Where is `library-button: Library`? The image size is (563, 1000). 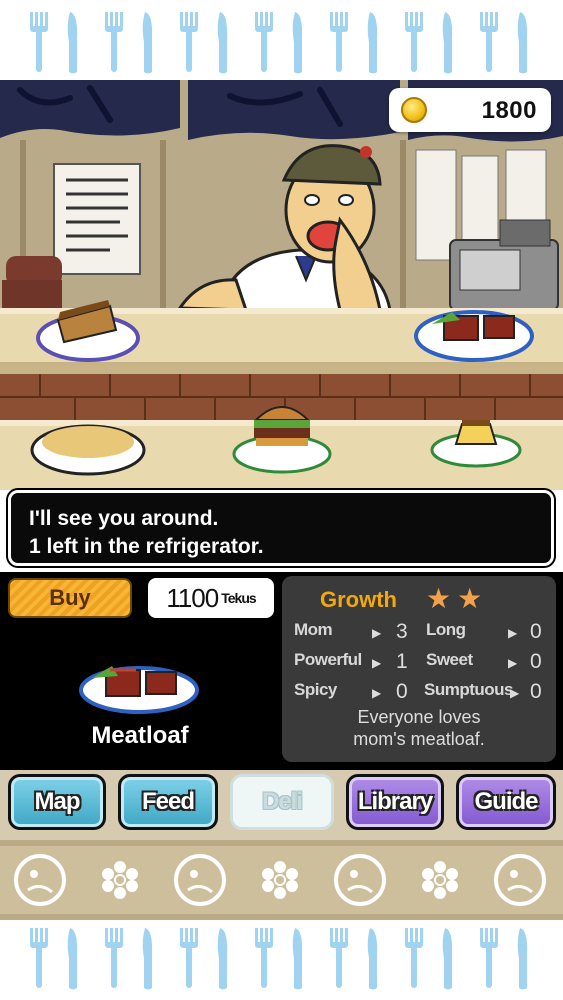 library-button: Library is located at coordinates (395, 802).